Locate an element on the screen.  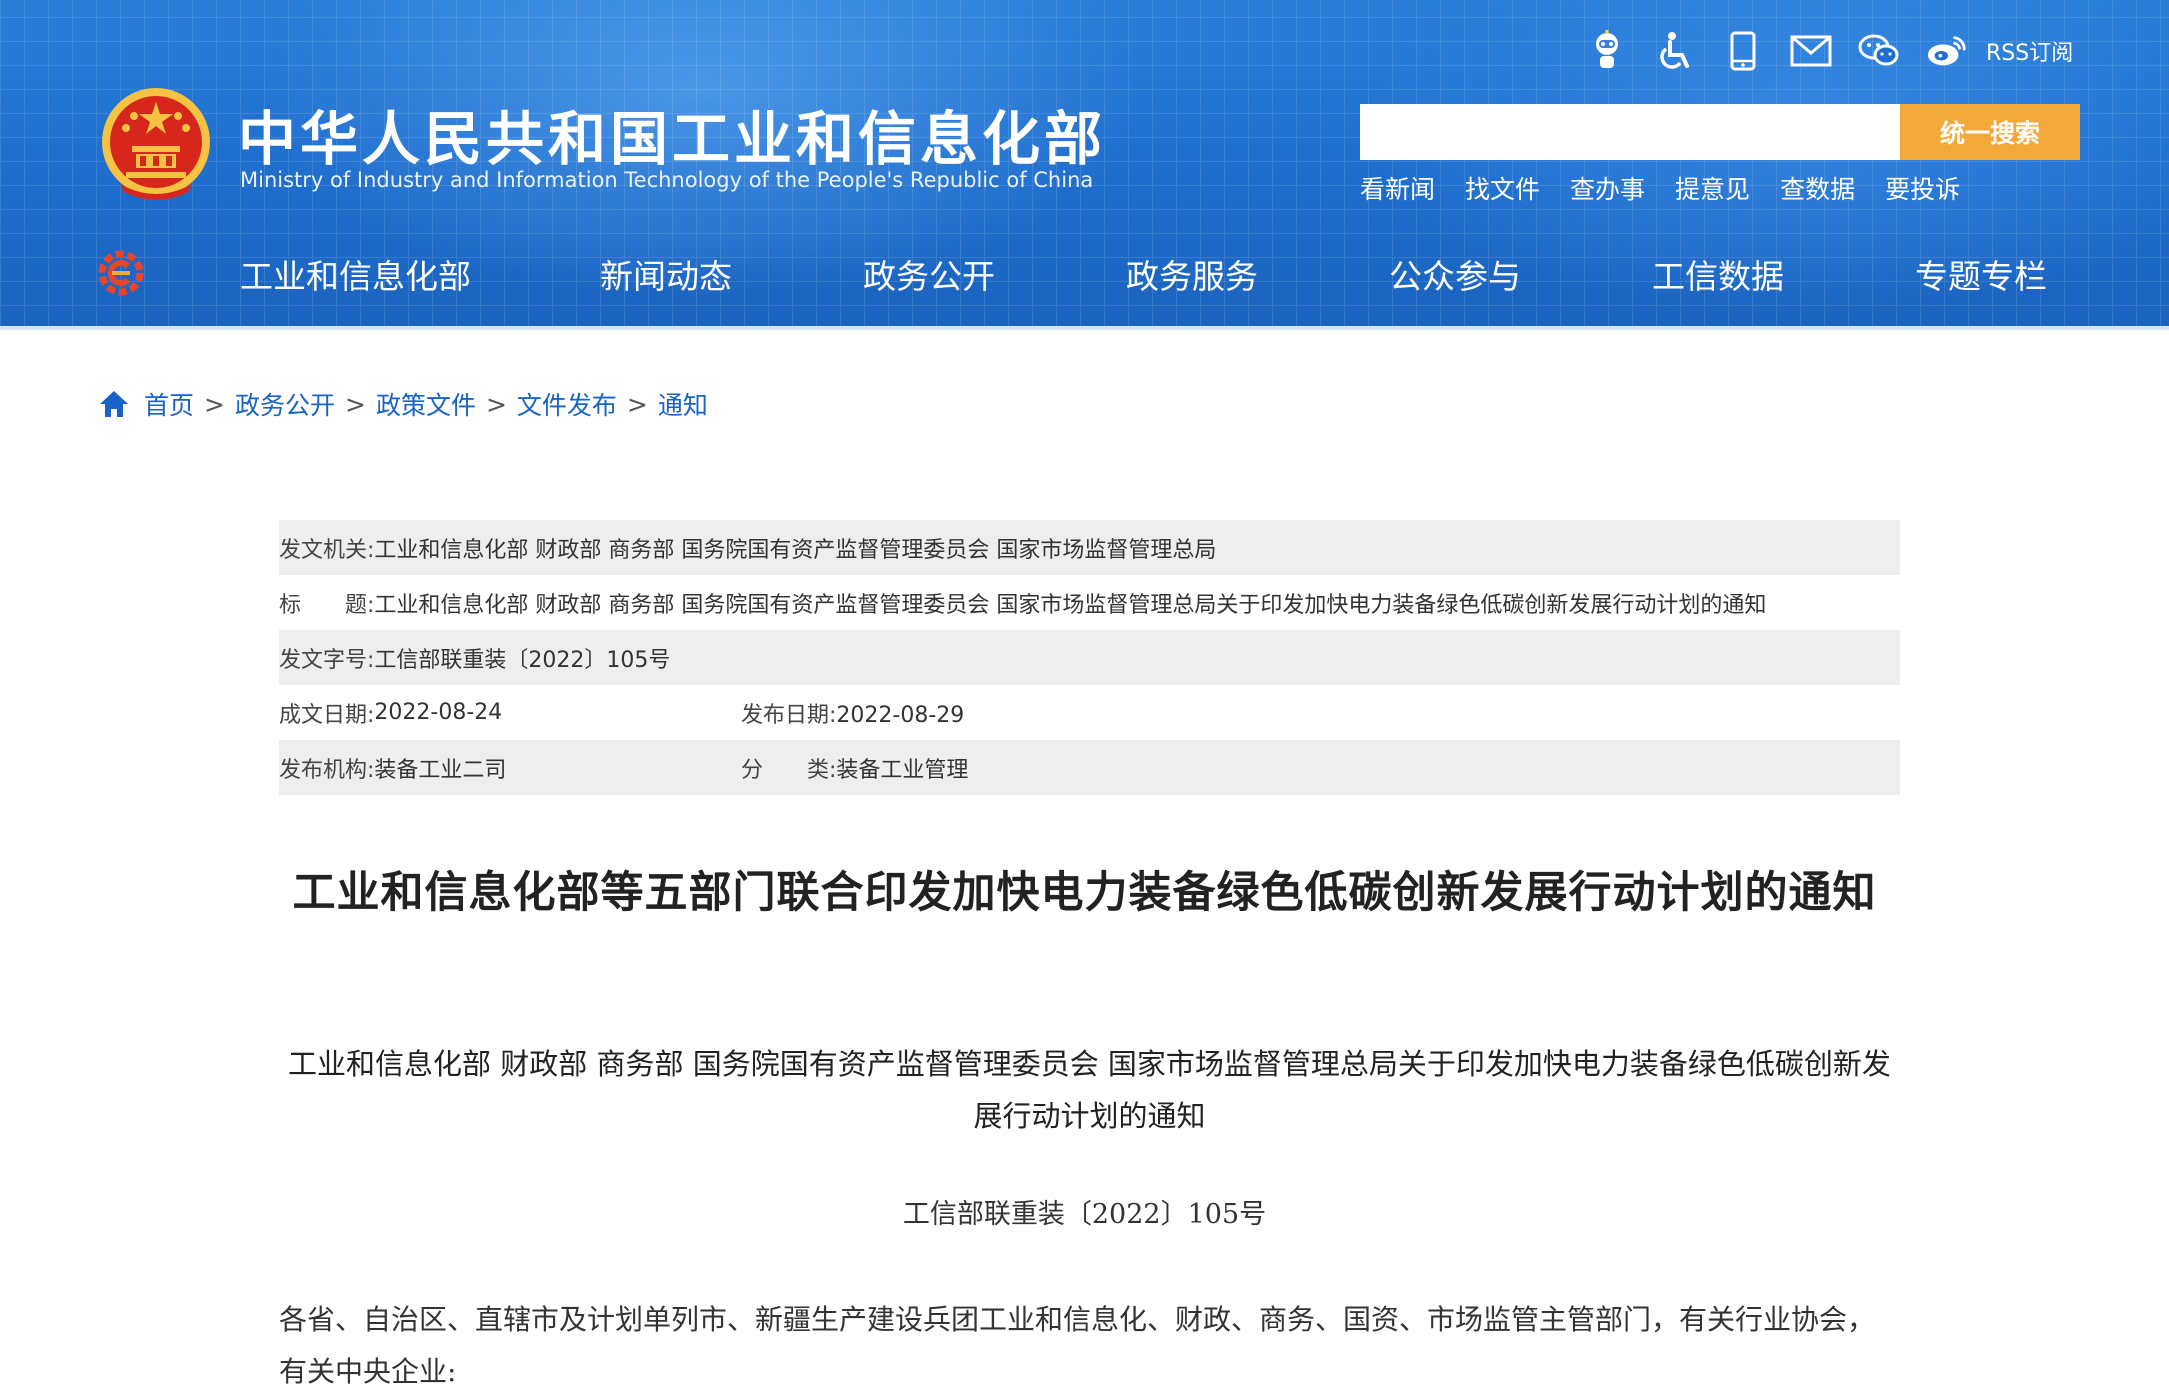
published-date-label: 发布日期: is located at coordinates (789, 715).